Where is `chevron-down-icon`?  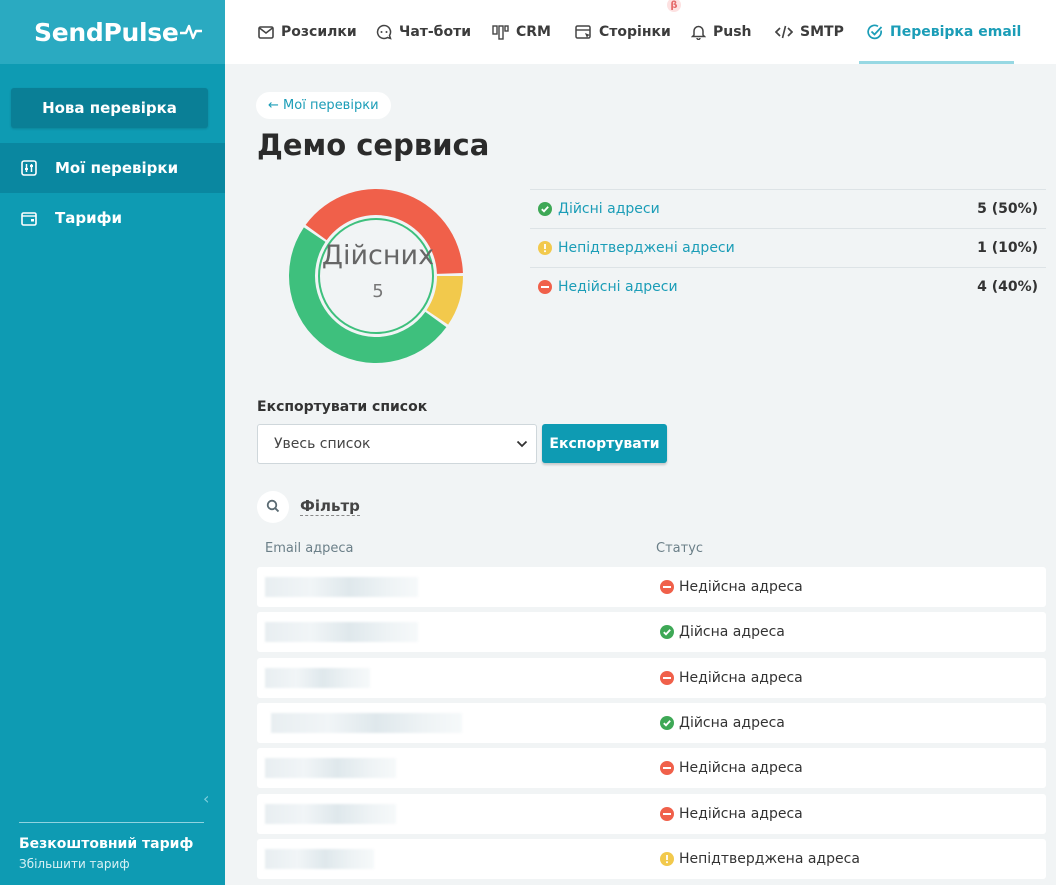 chevron-down-icon is located at coordinates (522, 444).